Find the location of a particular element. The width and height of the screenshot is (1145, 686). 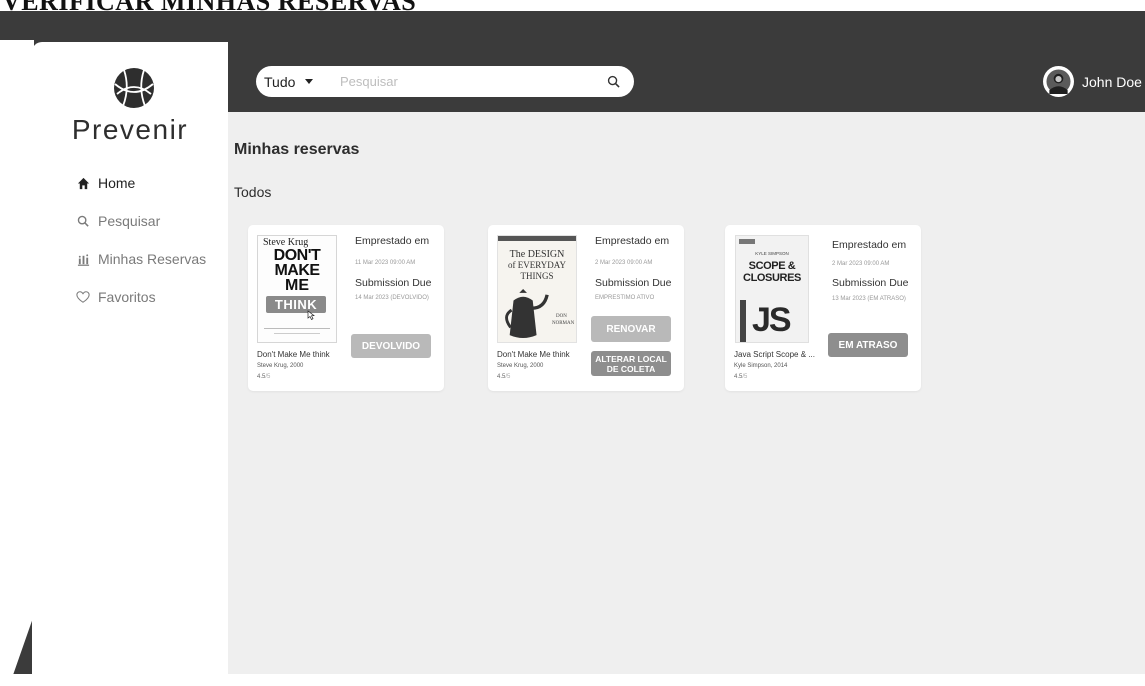

book-cover-scope-closures: JS KYLE SIMPSON SCOPE & CLOSURES JS is located at coordinates (772, 289).